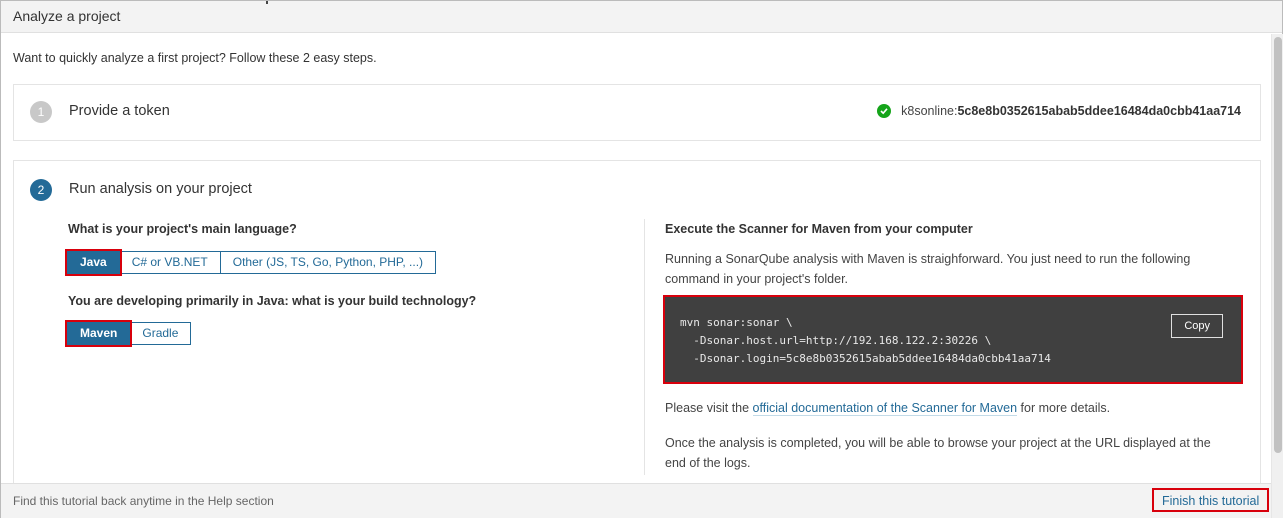 The width and height of the screenshot is (1283, 518). Describe the element at coordinates (267, 2) in the screenshot. I see `cursor-mark` at that location.